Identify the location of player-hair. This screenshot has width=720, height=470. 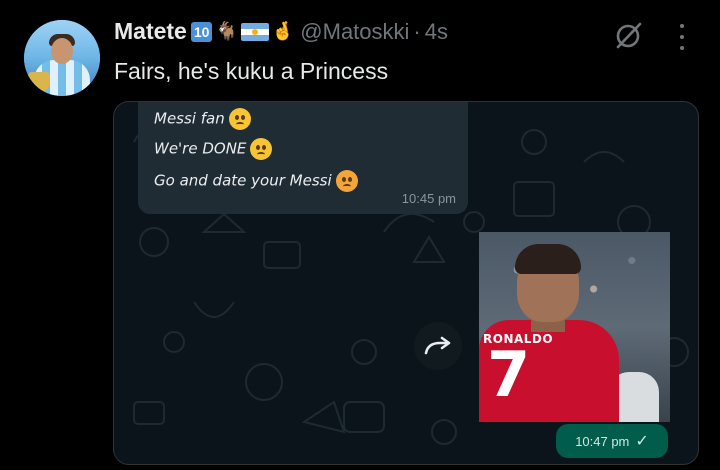
(548, 259).